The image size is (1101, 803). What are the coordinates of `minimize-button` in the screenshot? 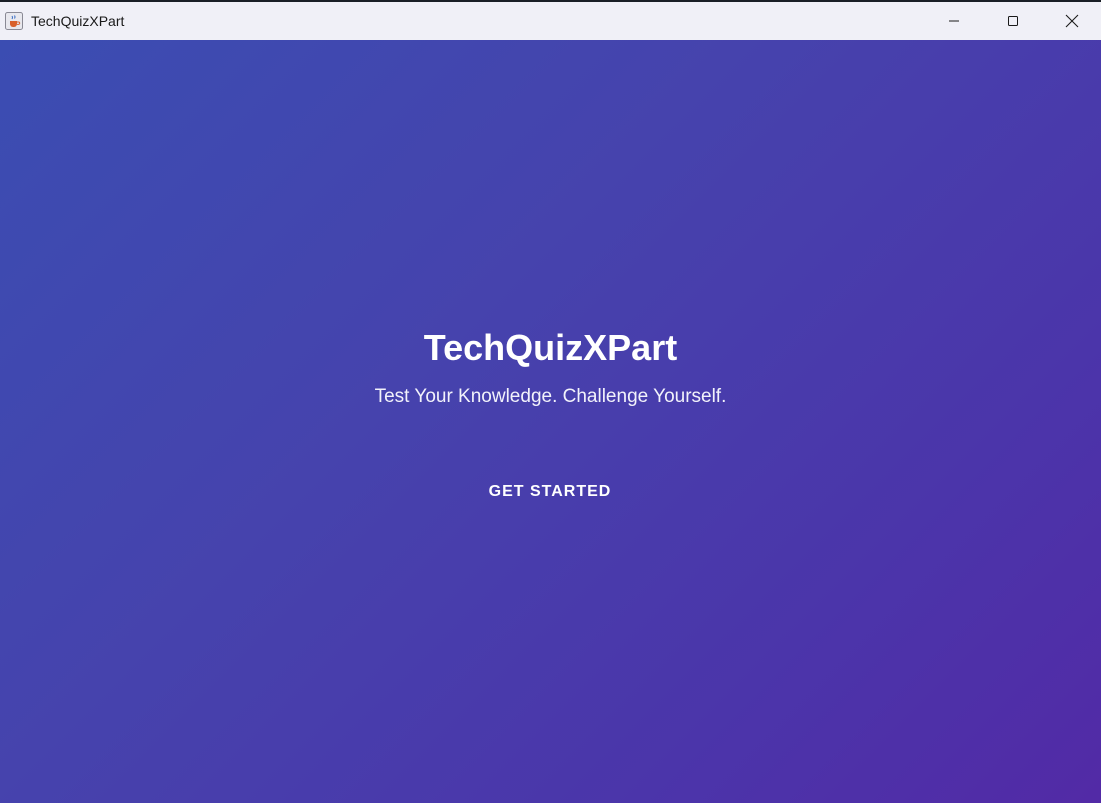 It's located at (953, 21).